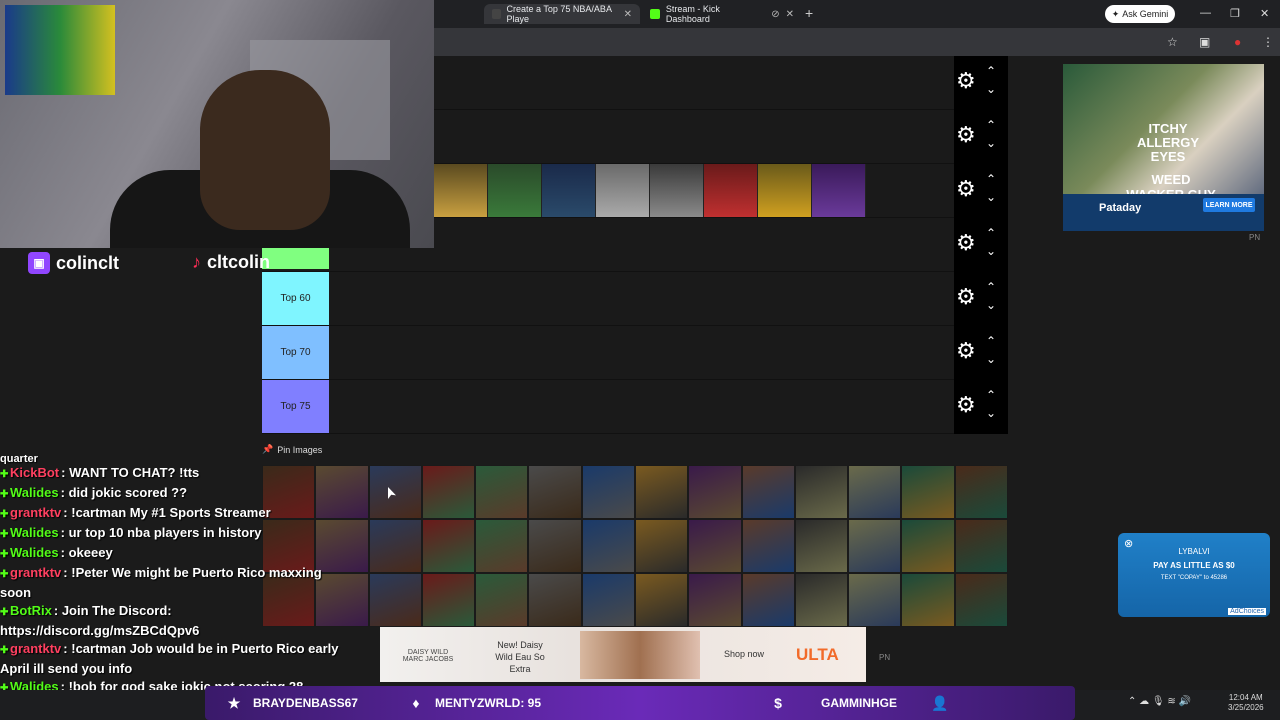 This screenshot has height=720, width=1280. What do you see at coordinates (1172, 42) in the screenshot?
I see `bookmark-star-icon: ☆` at bounding box center [1172, 42].